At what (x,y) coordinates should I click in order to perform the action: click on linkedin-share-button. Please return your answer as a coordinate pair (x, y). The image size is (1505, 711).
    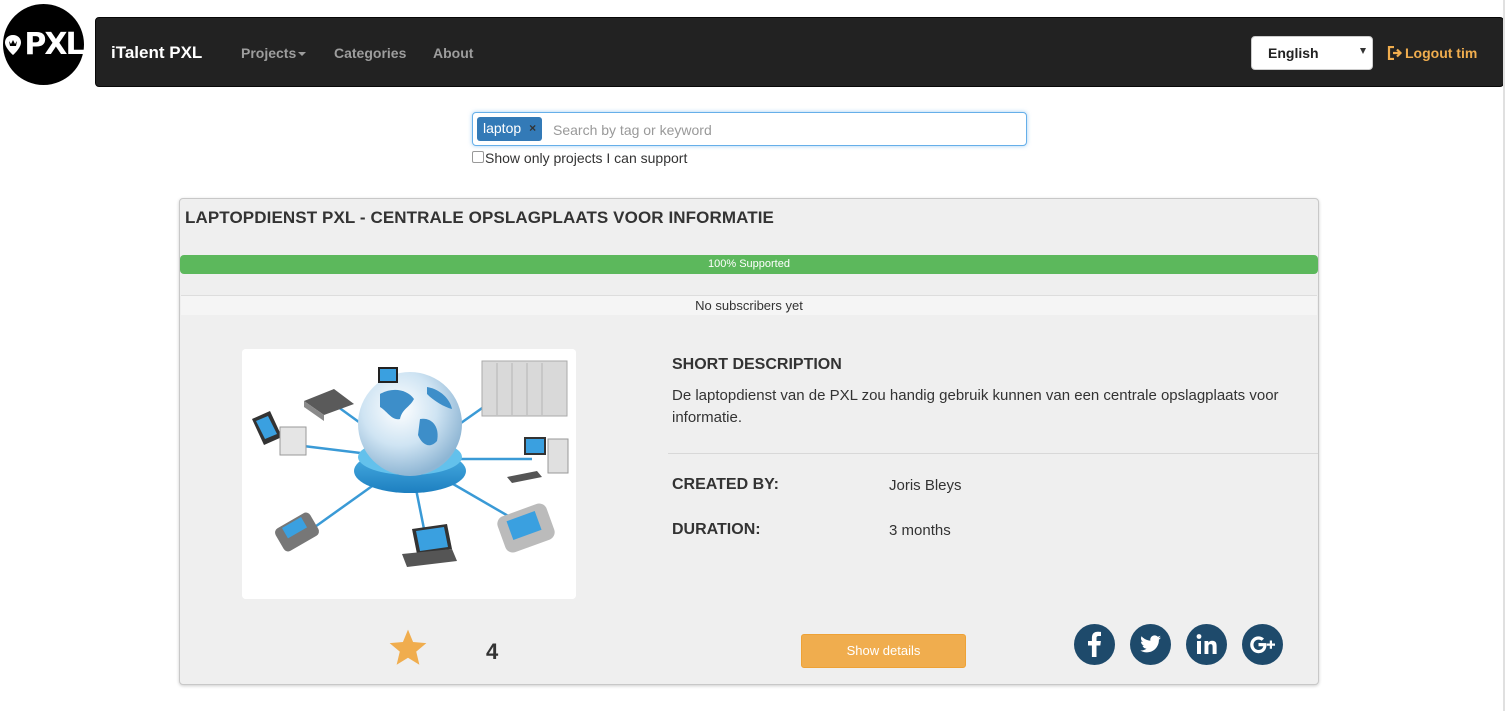
    Looking at the image, I should click on (1206, 644).